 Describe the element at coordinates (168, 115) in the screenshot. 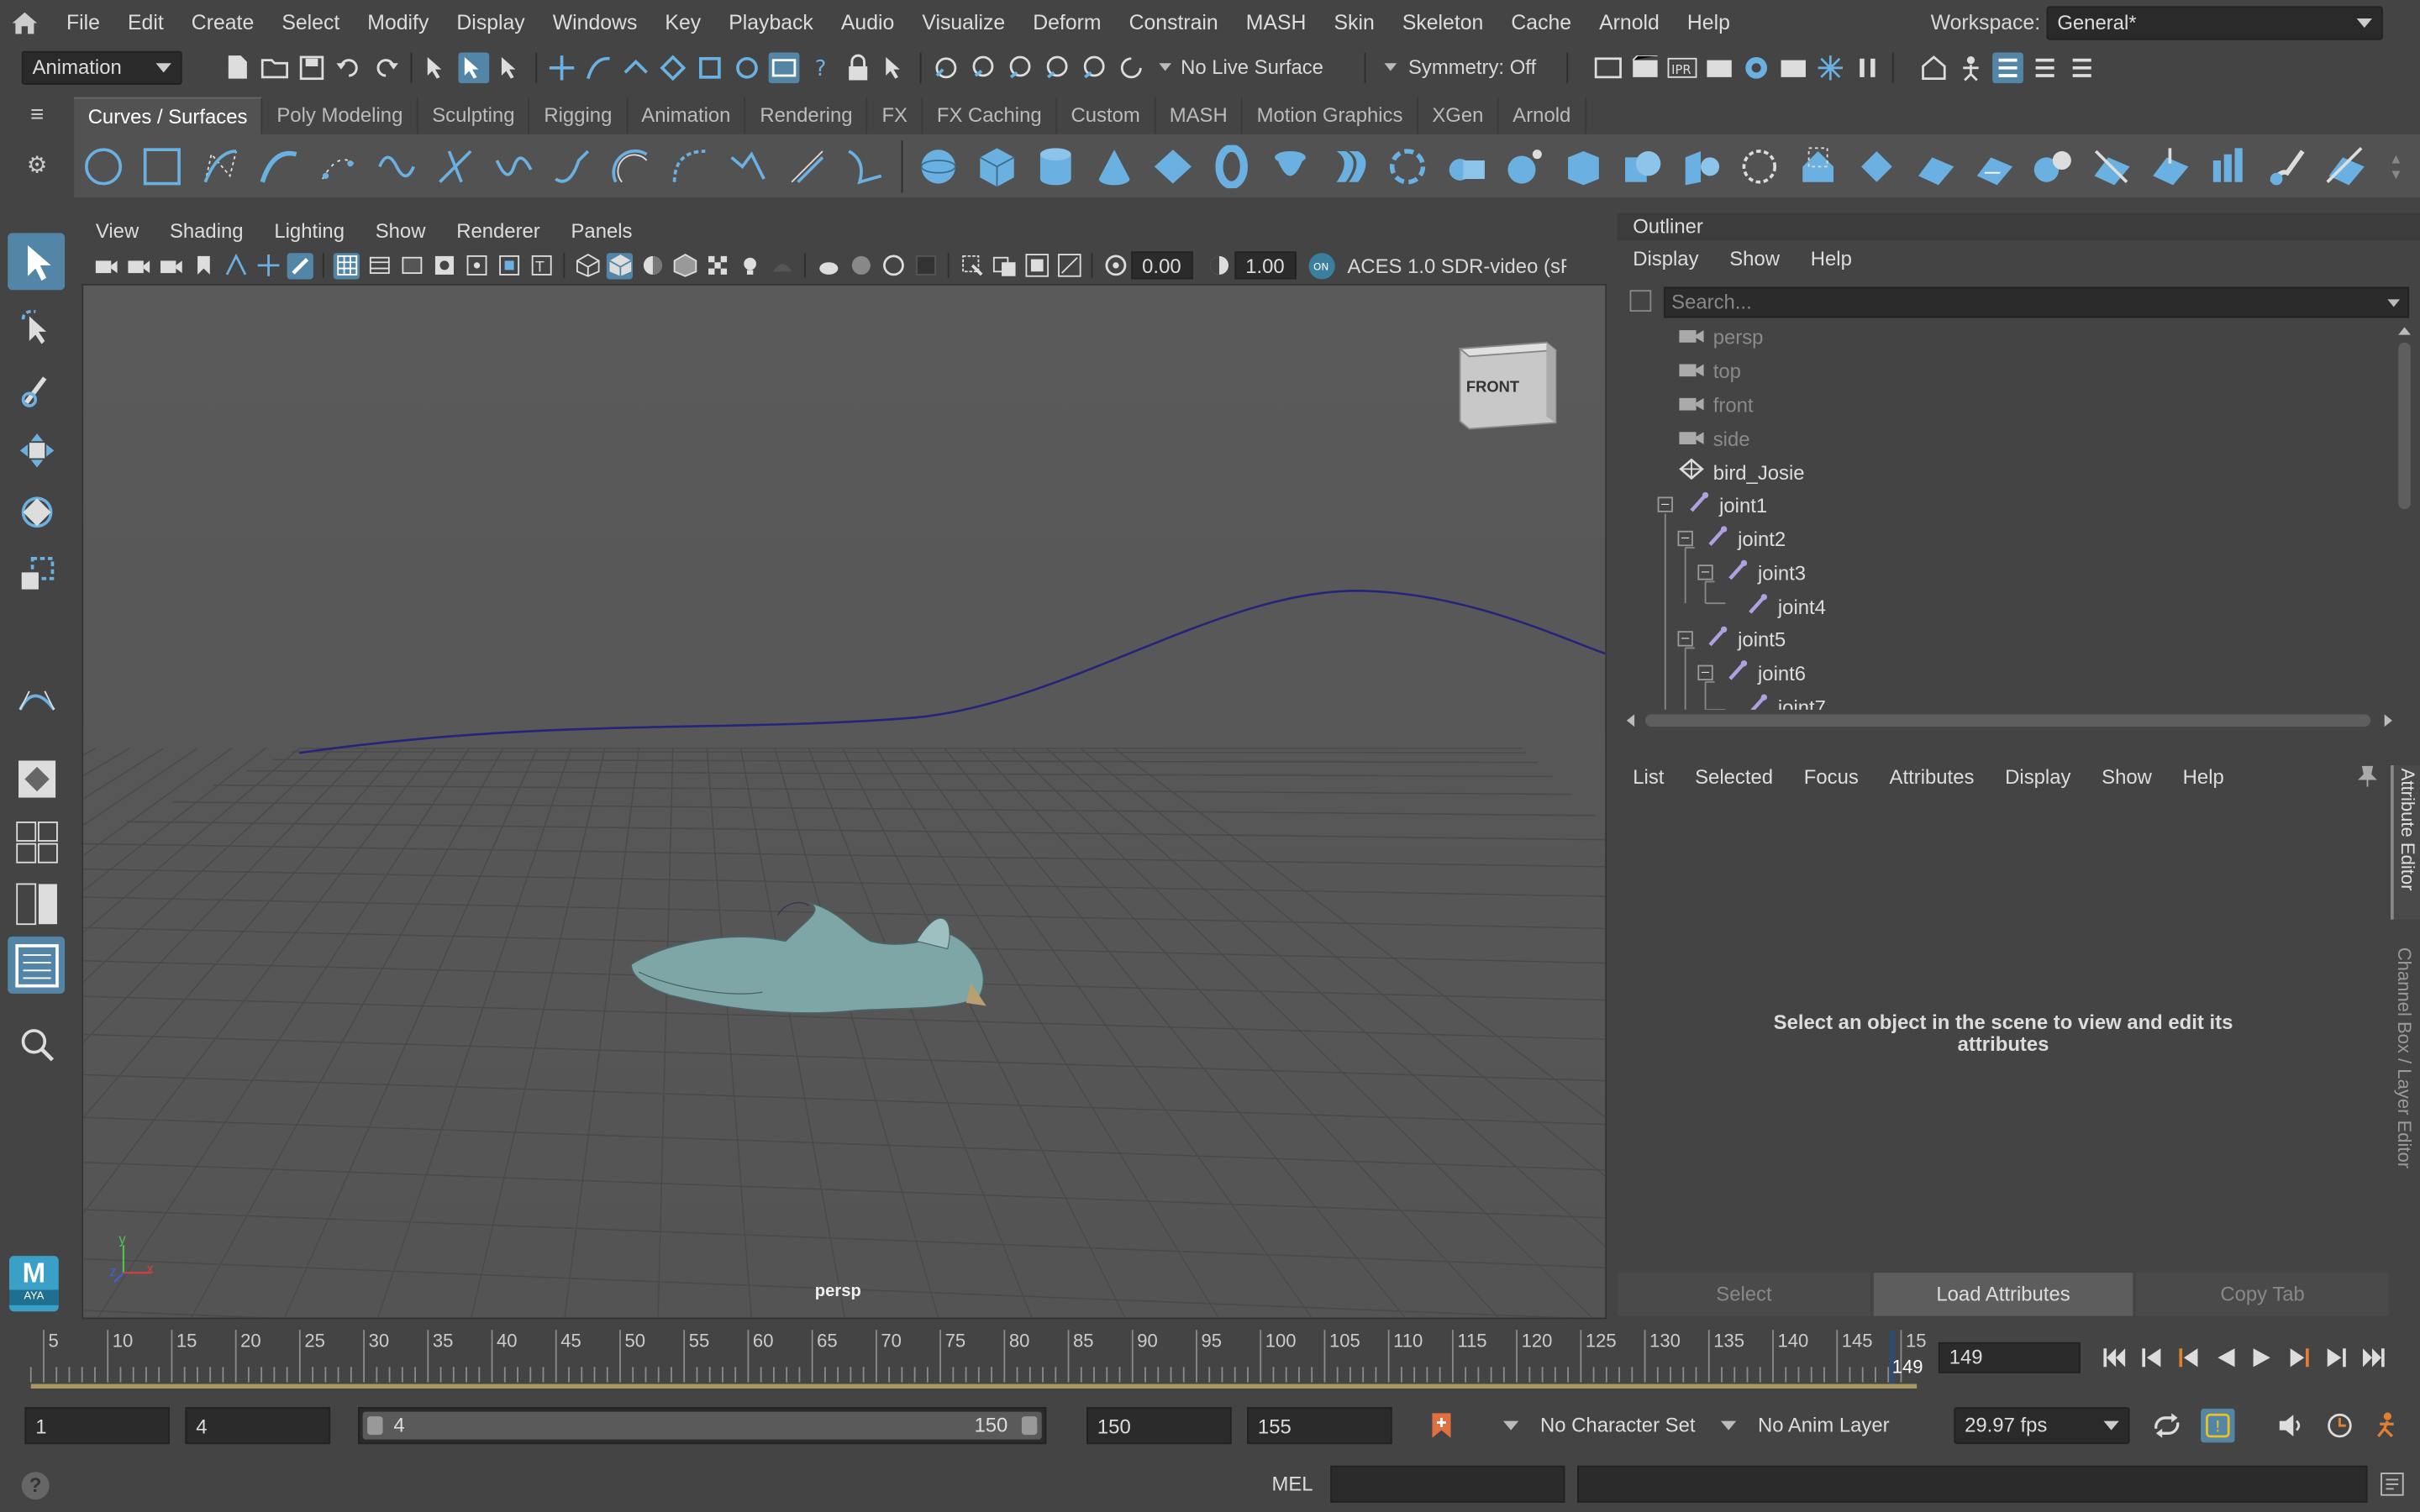

I see `shelf-tab-curves-surfaces: Curves / Surfaces` at that location.